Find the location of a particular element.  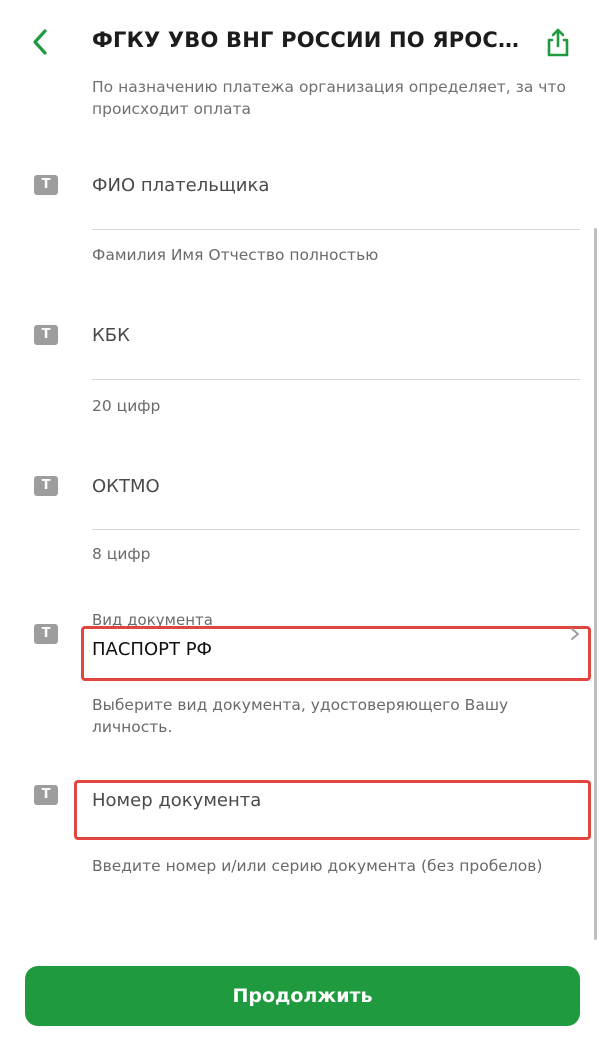

share-button is located at coordinates (558, 42).